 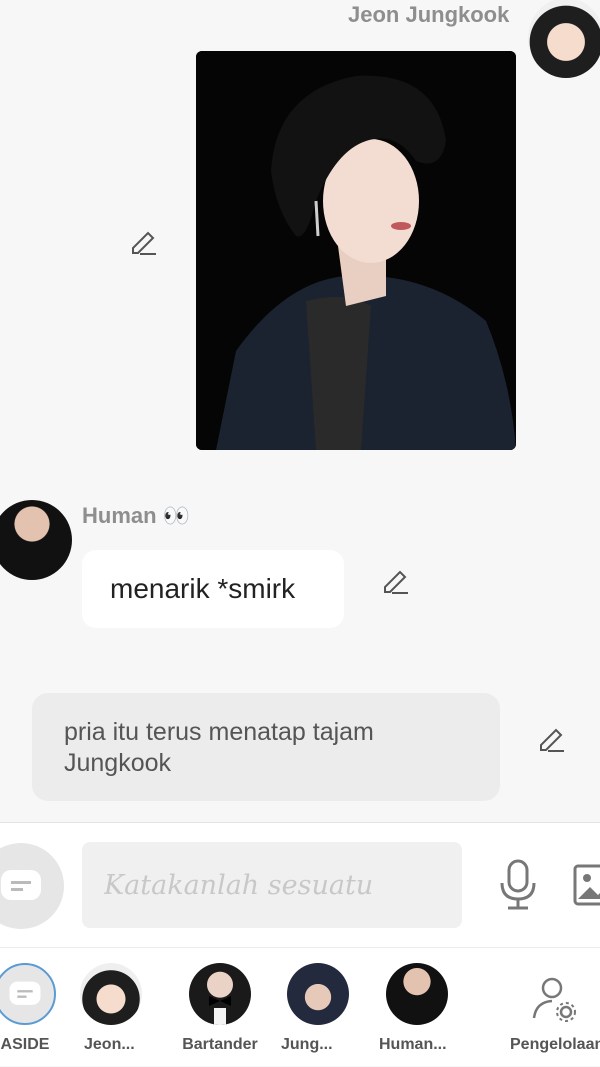 I want to click on char-sender-name: Jeon Jungkook, so click(x=429, y=14).